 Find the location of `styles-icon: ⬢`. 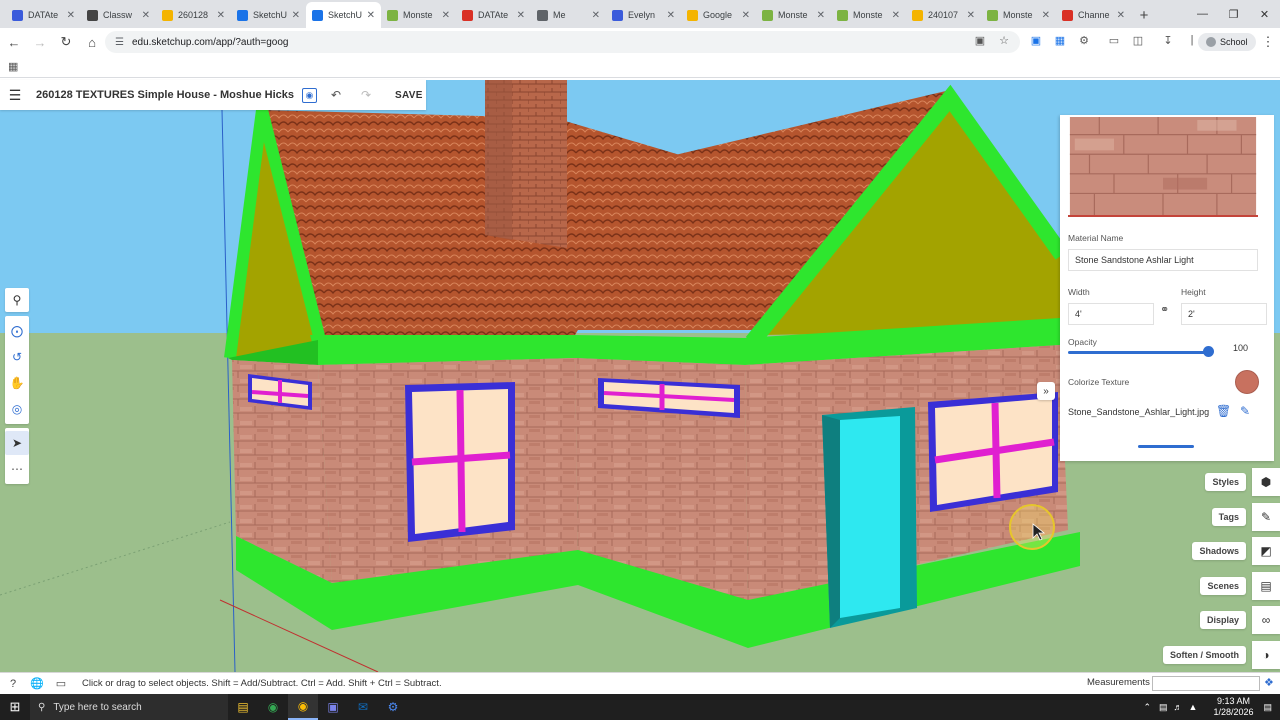

styles-icon: ⬢ is located at coordinates (1266, 482).